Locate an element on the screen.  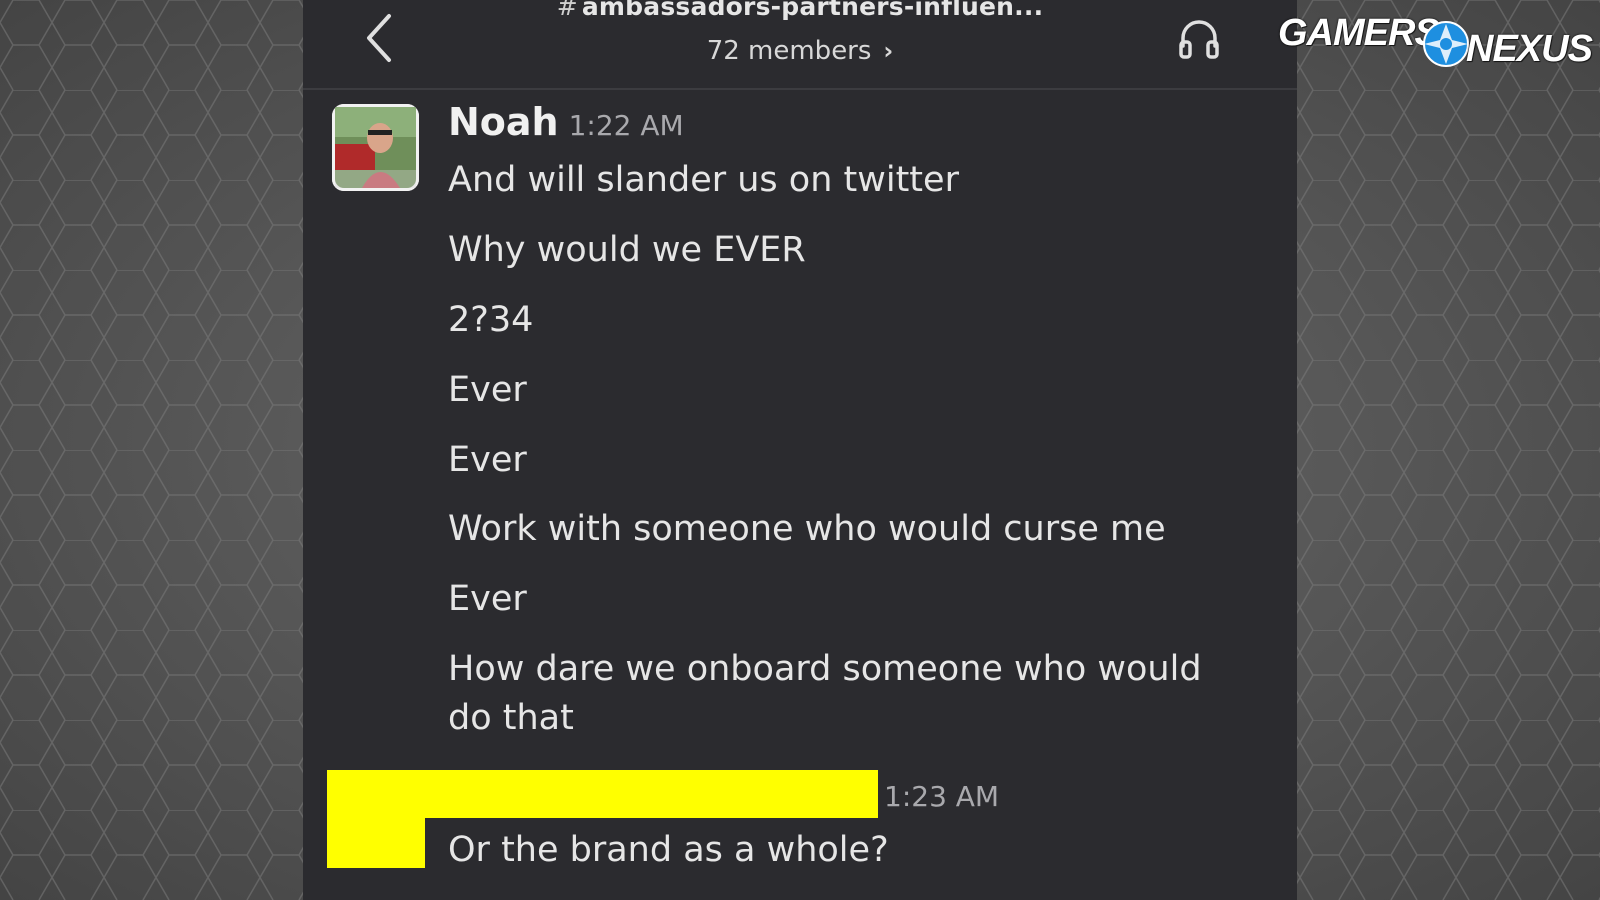
message-timestamp: 1:23 AM is located at coordinates (942, 796).